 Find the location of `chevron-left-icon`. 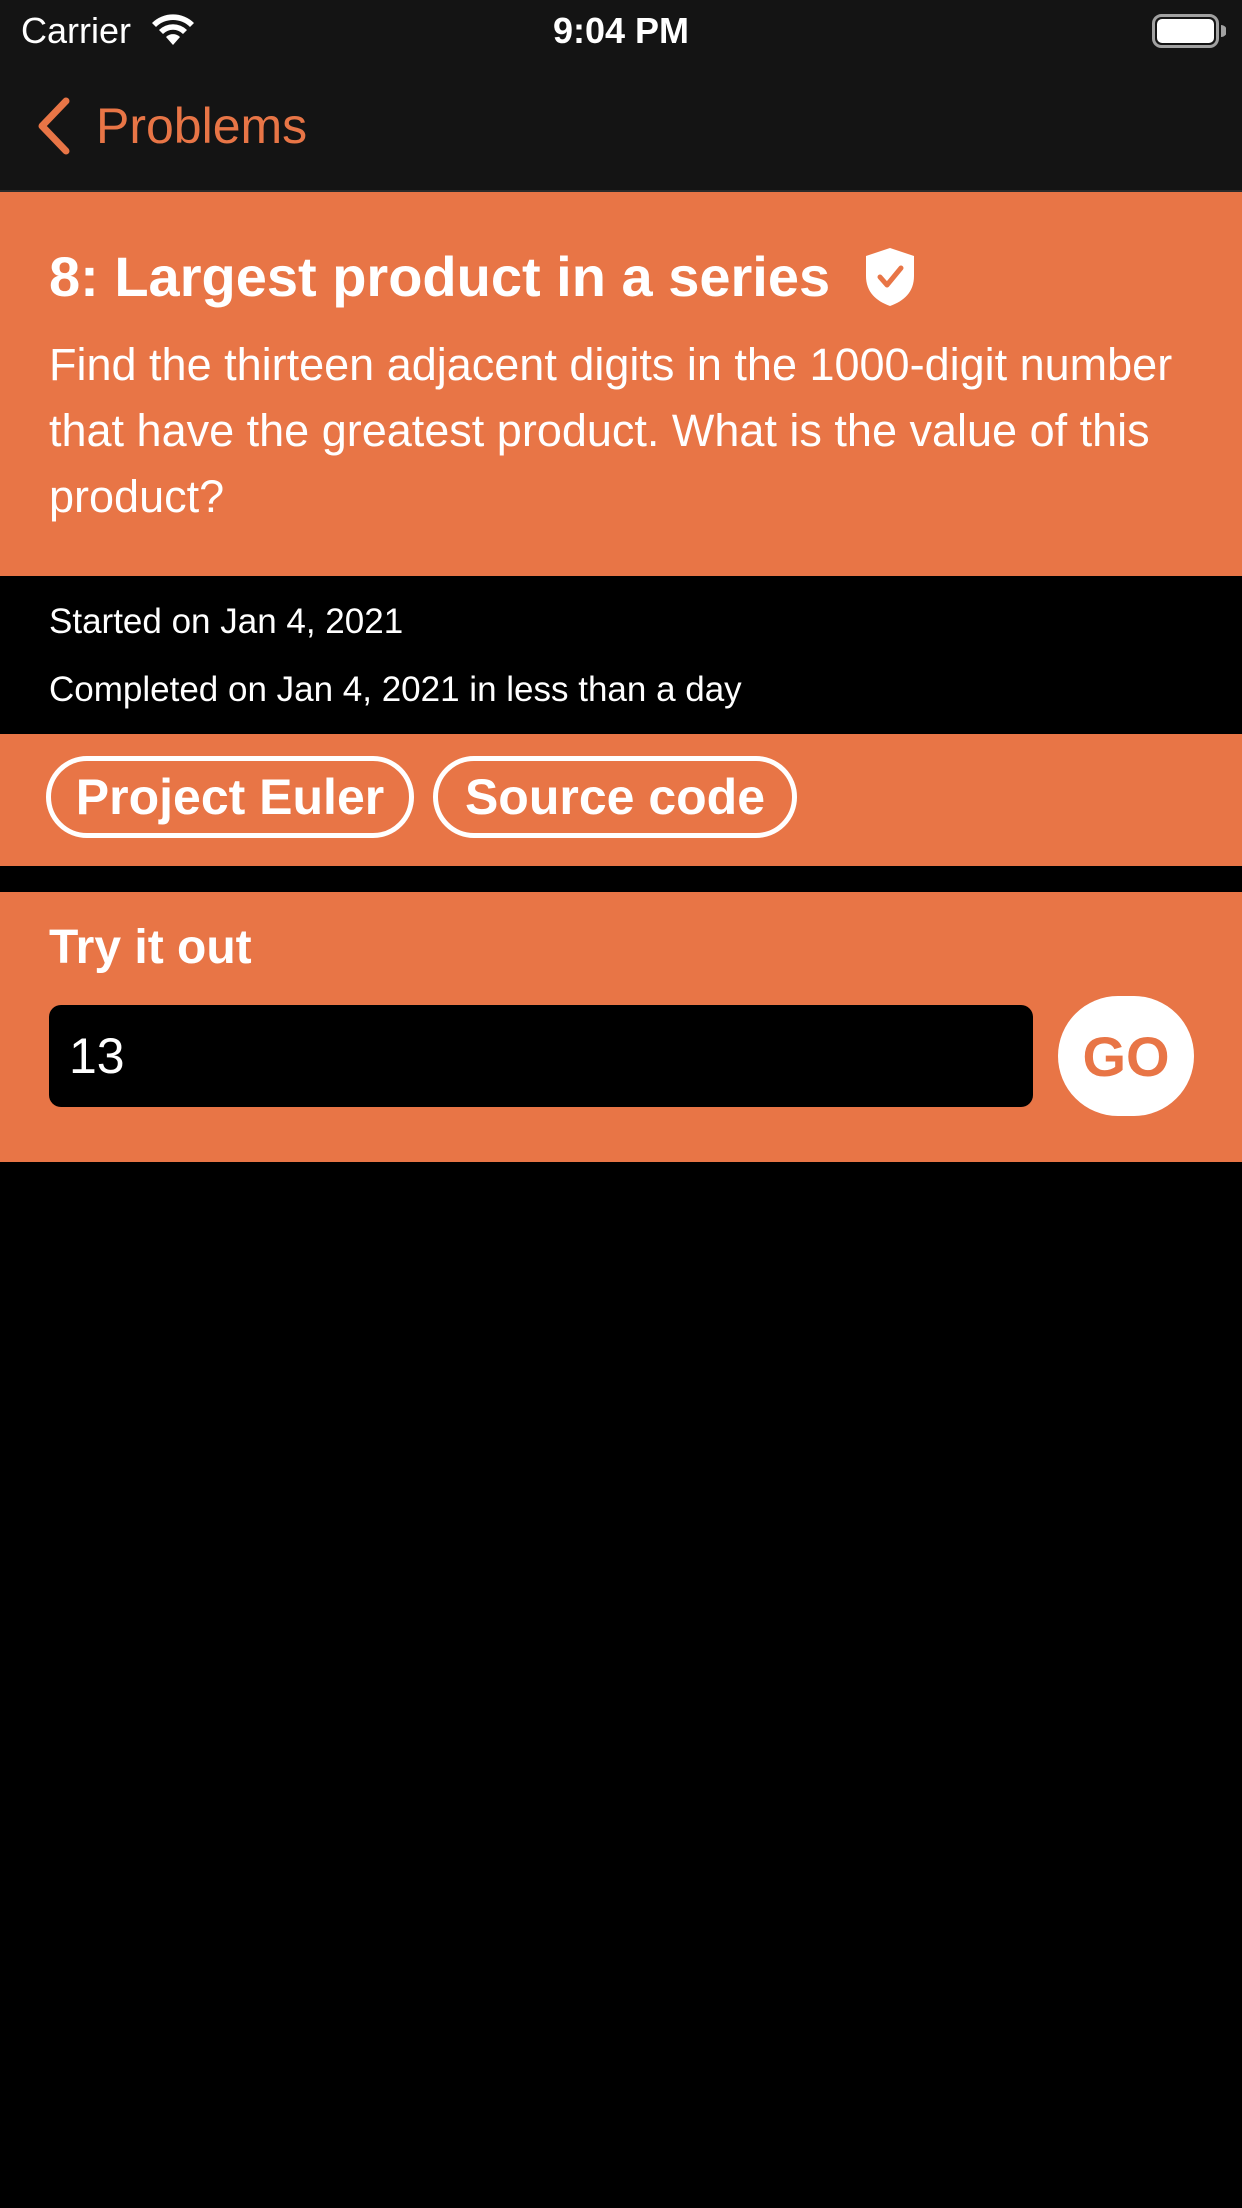

chevron-left-icon is located at coordinates (54, 126).